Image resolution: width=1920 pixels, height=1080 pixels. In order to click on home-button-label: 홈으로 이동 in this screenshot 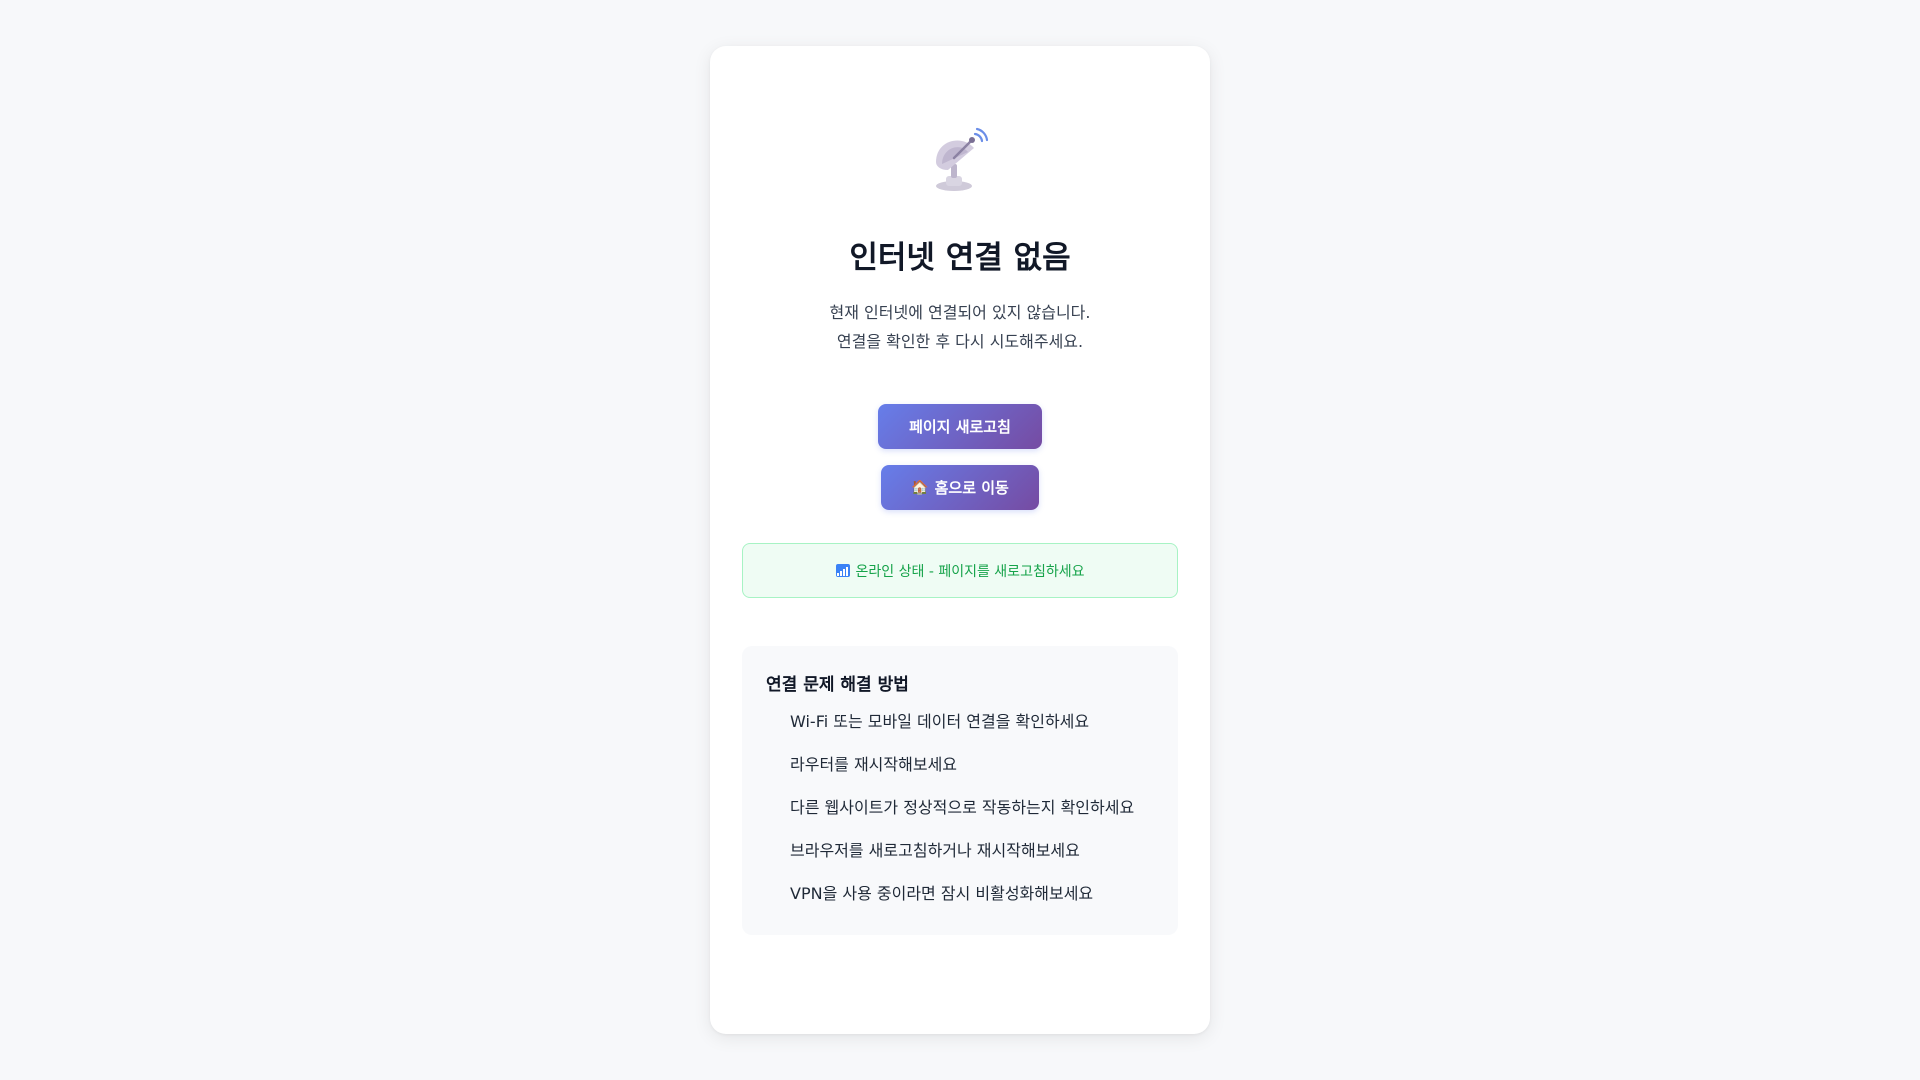, I will do `click(971, 488)`.